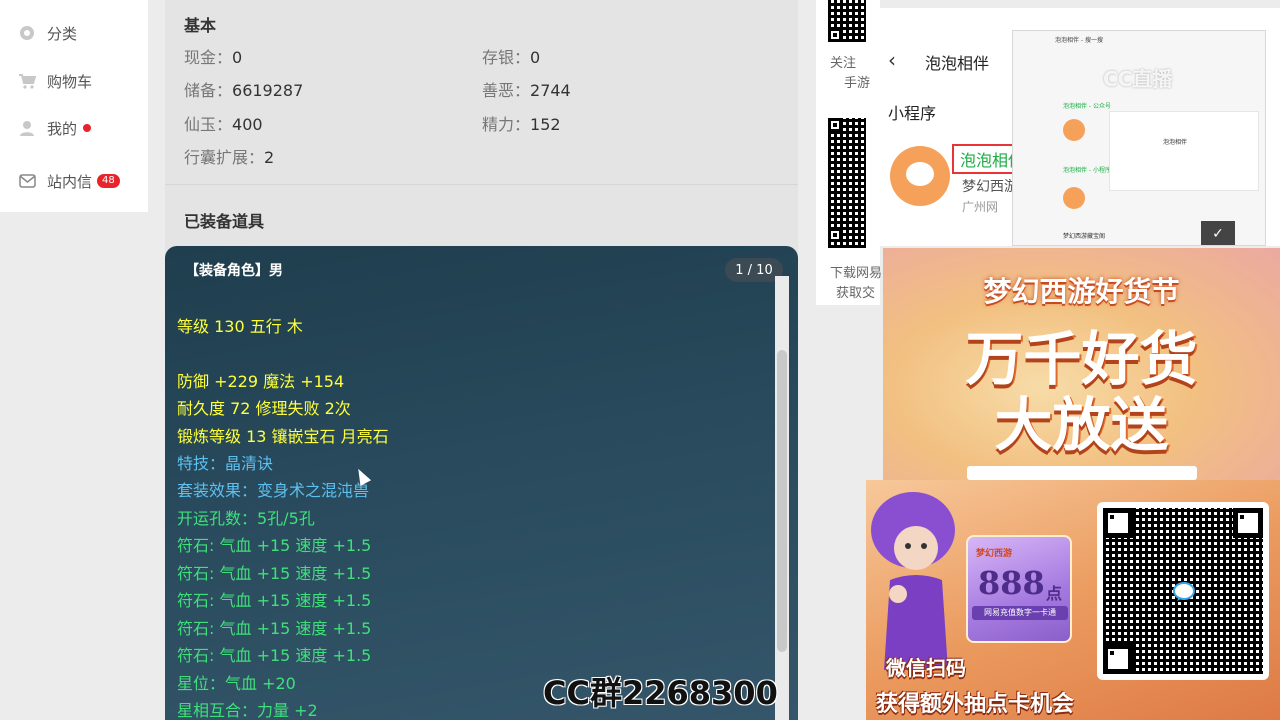 The height and width of the screenshot is (720, 1280). I want to click on banner-headline: 大放送, so click(1081, 425).